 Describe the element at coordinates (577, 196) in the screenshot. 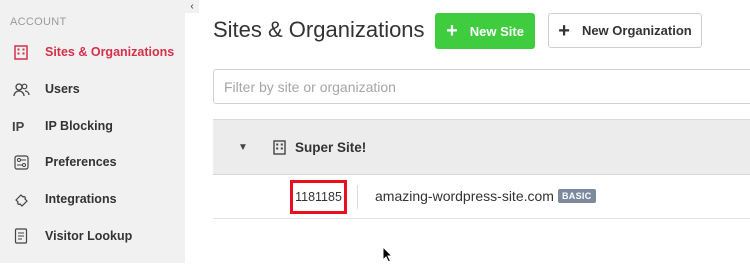

I see `plan-badge: BASIC` at that location.